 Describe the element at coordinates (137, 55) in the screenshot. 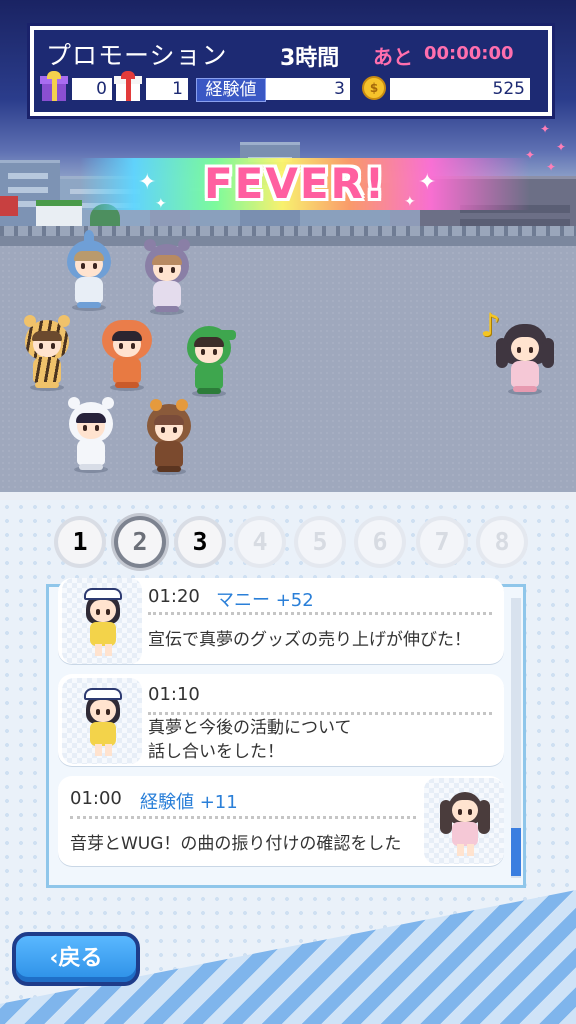

I see `hud-title: プロモーション` at that location.